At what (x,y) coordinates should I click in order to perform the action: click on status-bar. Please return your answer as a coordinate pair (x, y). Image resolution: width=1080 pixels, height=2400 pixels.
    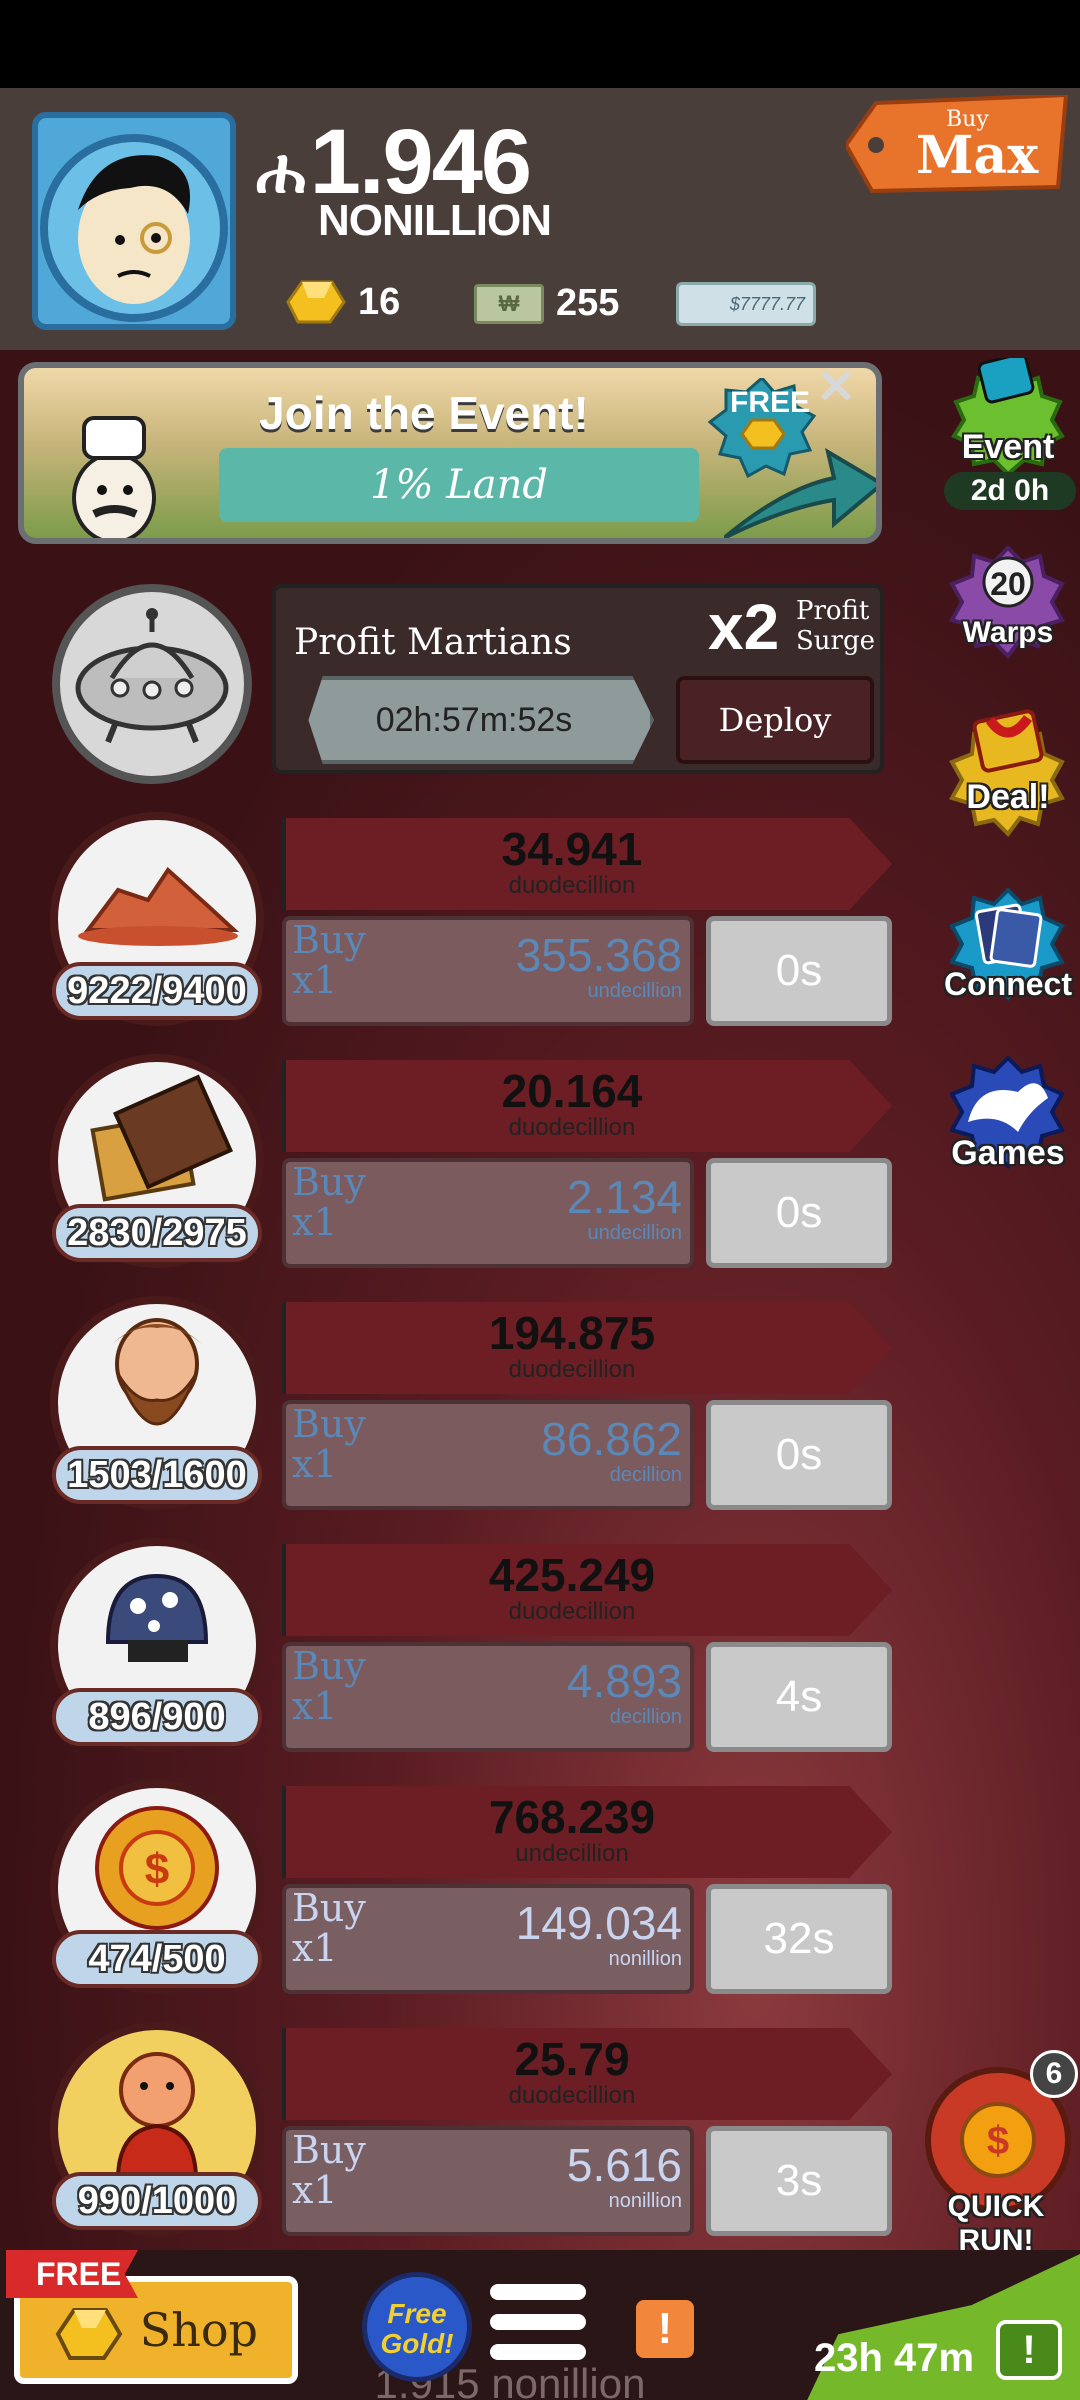
    Looking at the image, I should click on (540, 44).